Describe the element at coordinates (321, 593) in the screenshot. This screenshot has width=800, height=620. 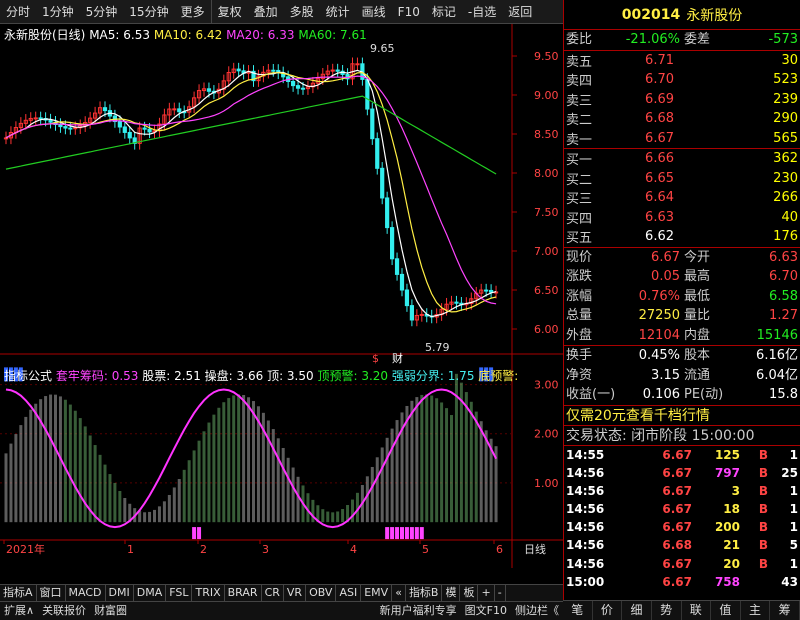
I see `indicator-tab-10: OBV` at that location.